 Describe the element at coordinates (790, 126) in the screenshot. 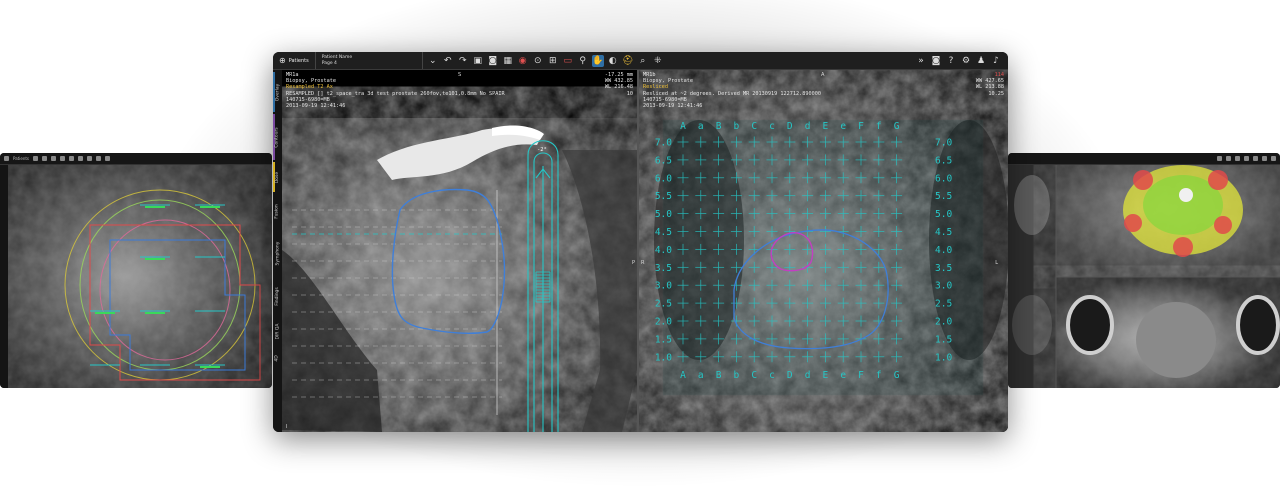

I see `grid-column-label-top: D` at that location.